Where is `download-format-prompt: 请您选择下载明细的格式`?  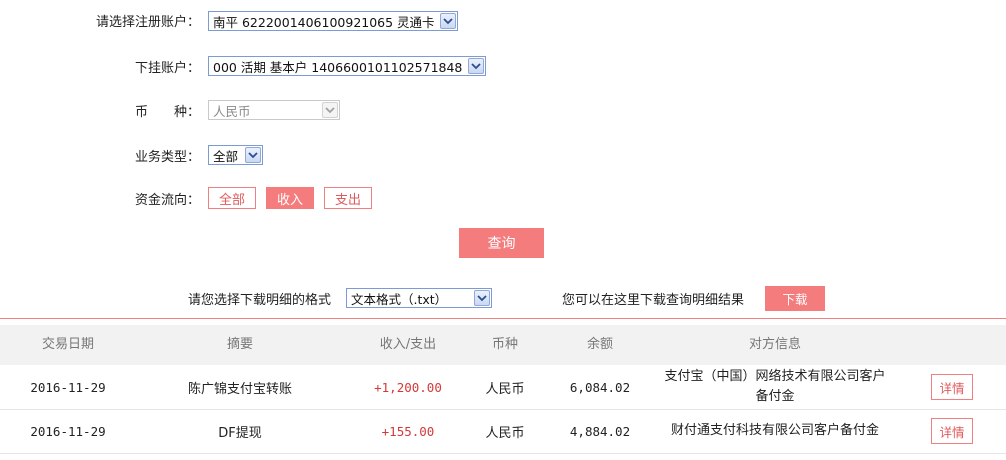
download-format-prompt: 请您选择下载明细的格式 is located at coordinates (260, 300).